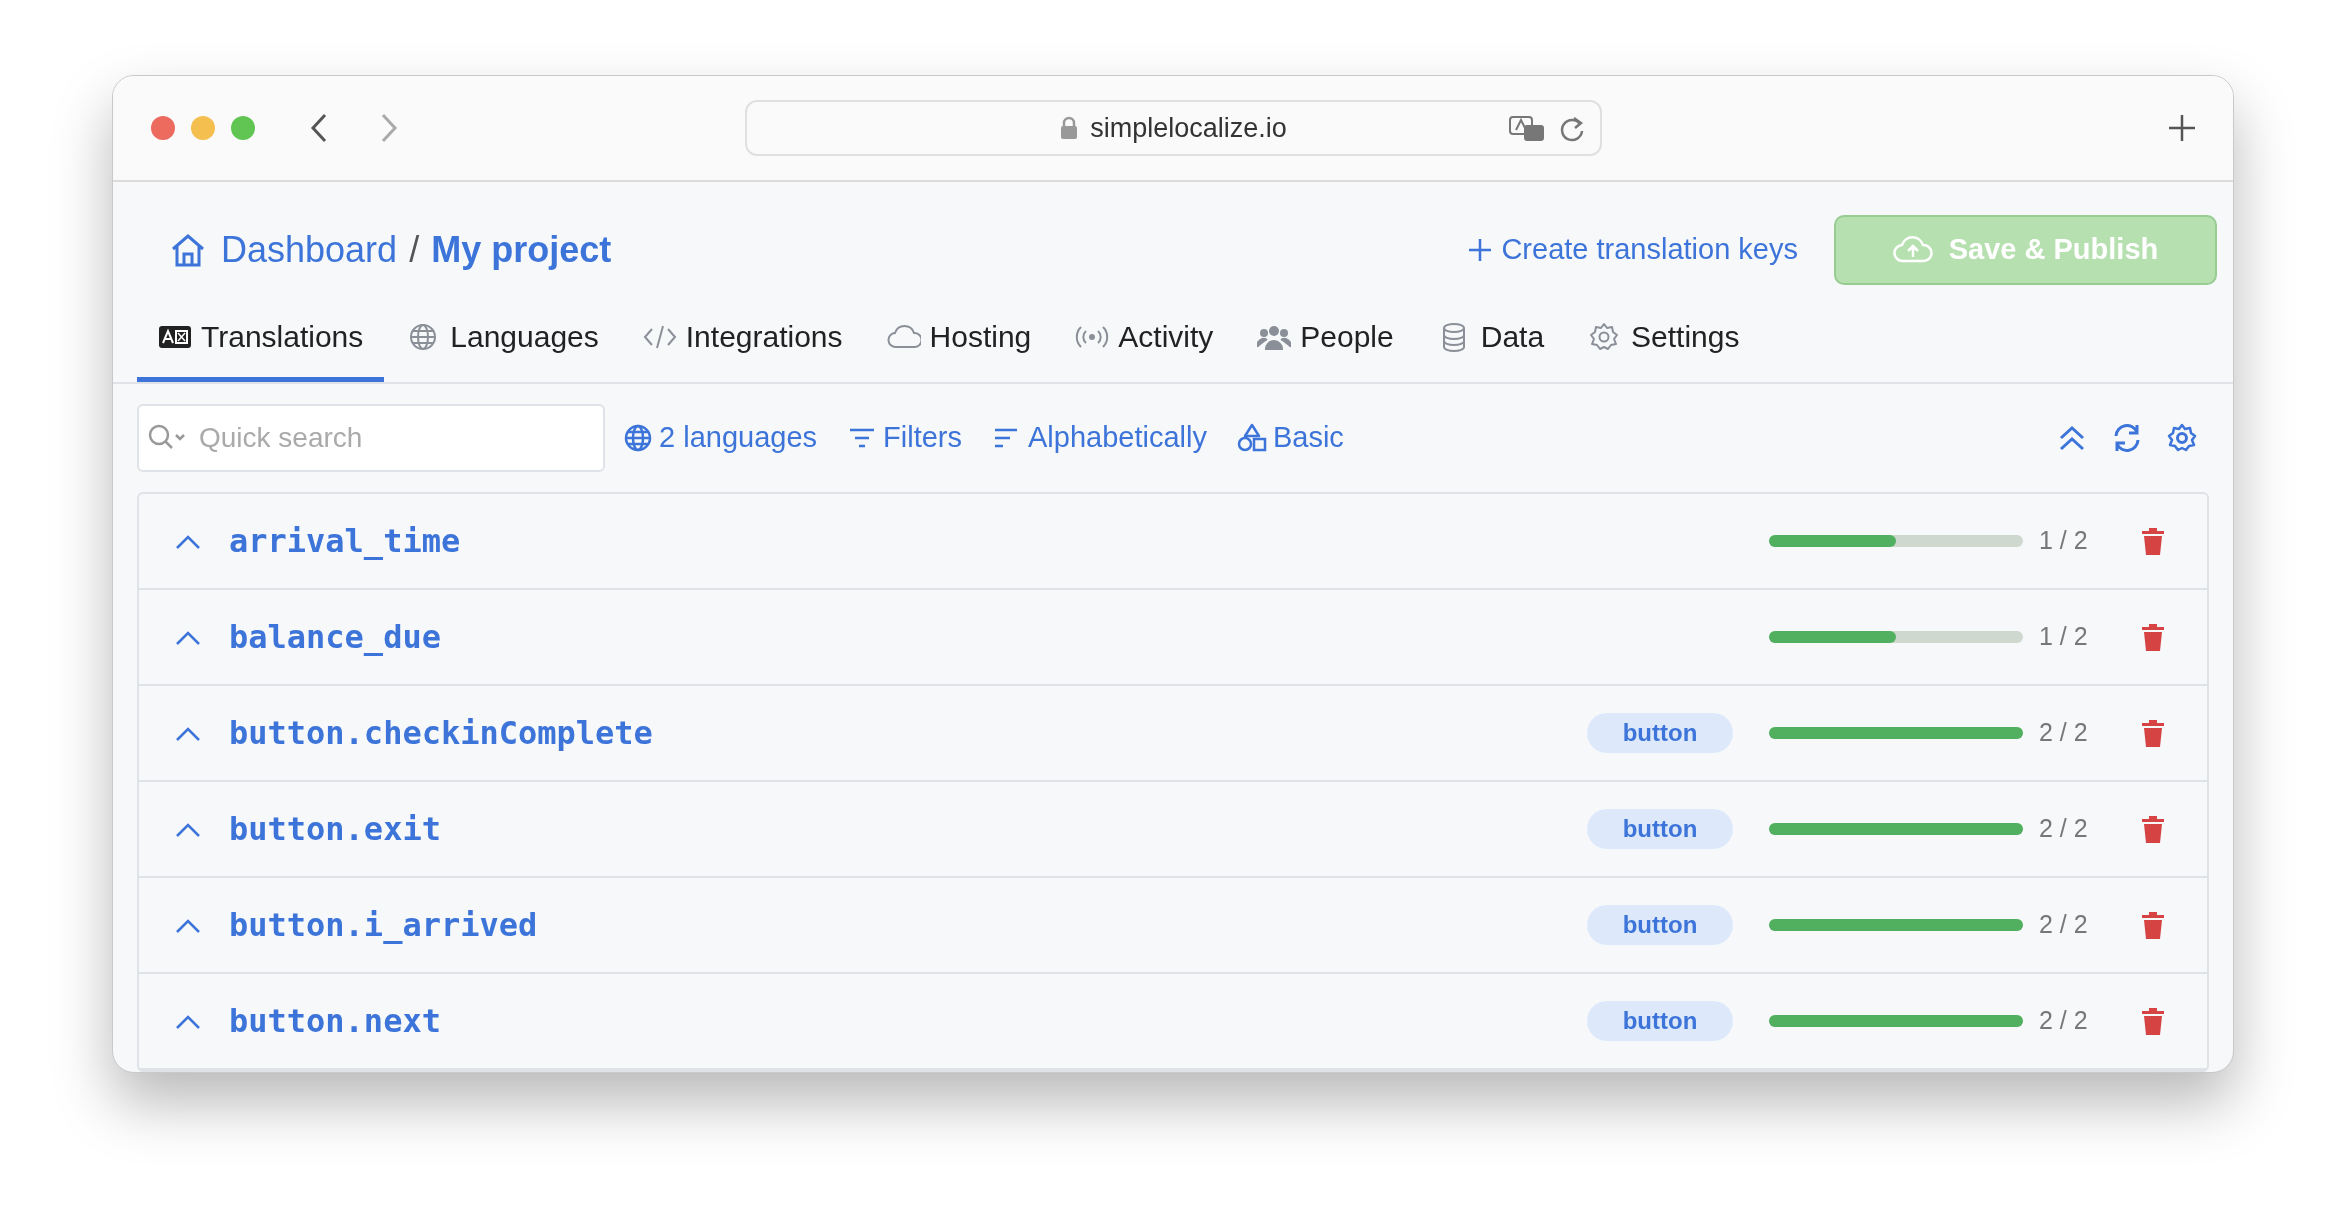 This screenshot has height=1222, width=2346. What do you see at coordinates (521, 250) in the screenshot?
I see `breadcrumb-current: My project` at bounding box center [521, 250].